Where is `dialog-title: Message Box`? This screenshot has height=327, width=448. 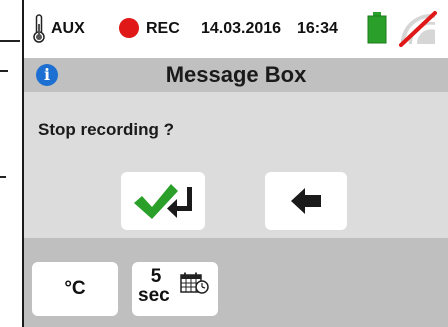 dialog-title: Message Box is located at coordinates (236, 74).